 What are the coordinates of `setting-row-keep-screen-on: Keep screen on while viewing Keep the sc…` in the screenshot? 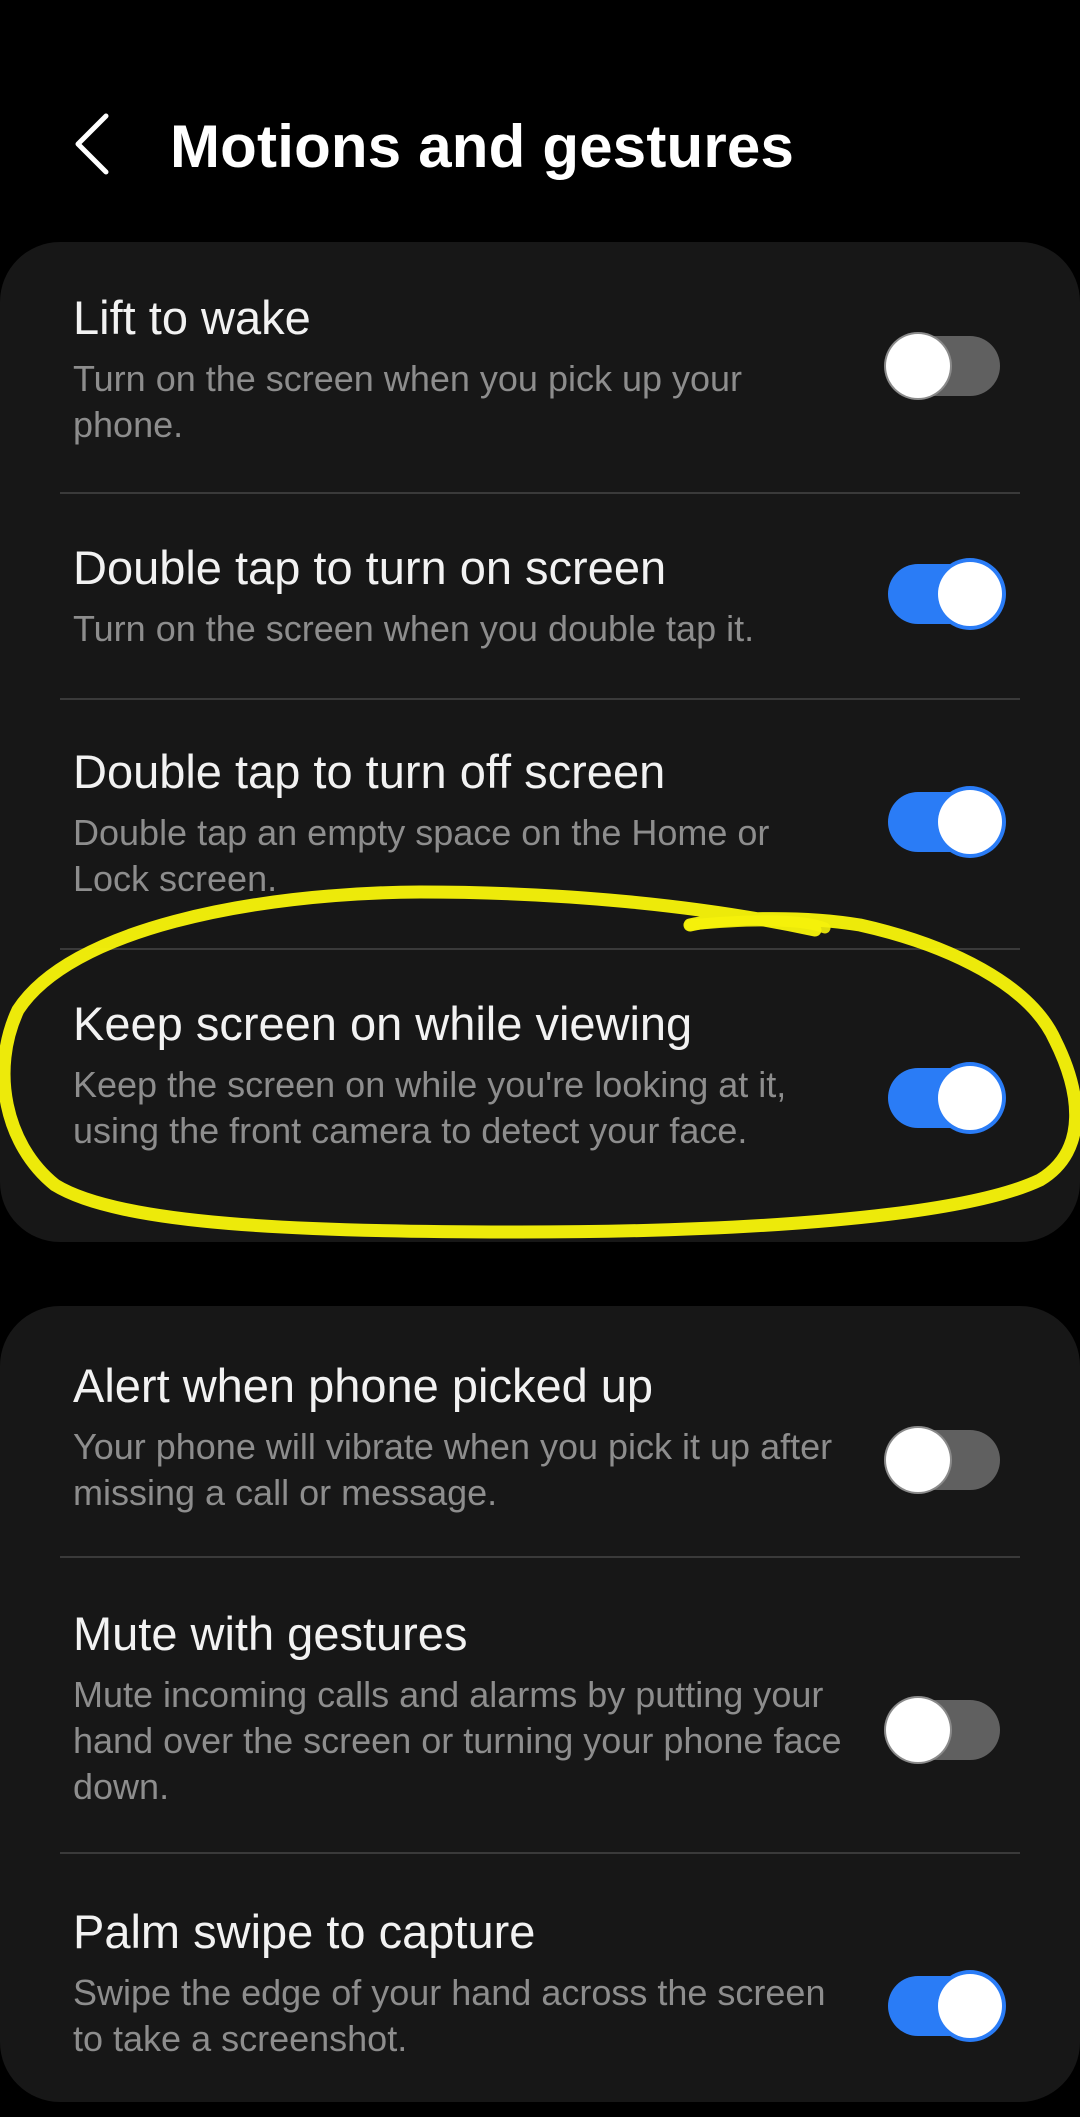 It's located at (540, 1096).